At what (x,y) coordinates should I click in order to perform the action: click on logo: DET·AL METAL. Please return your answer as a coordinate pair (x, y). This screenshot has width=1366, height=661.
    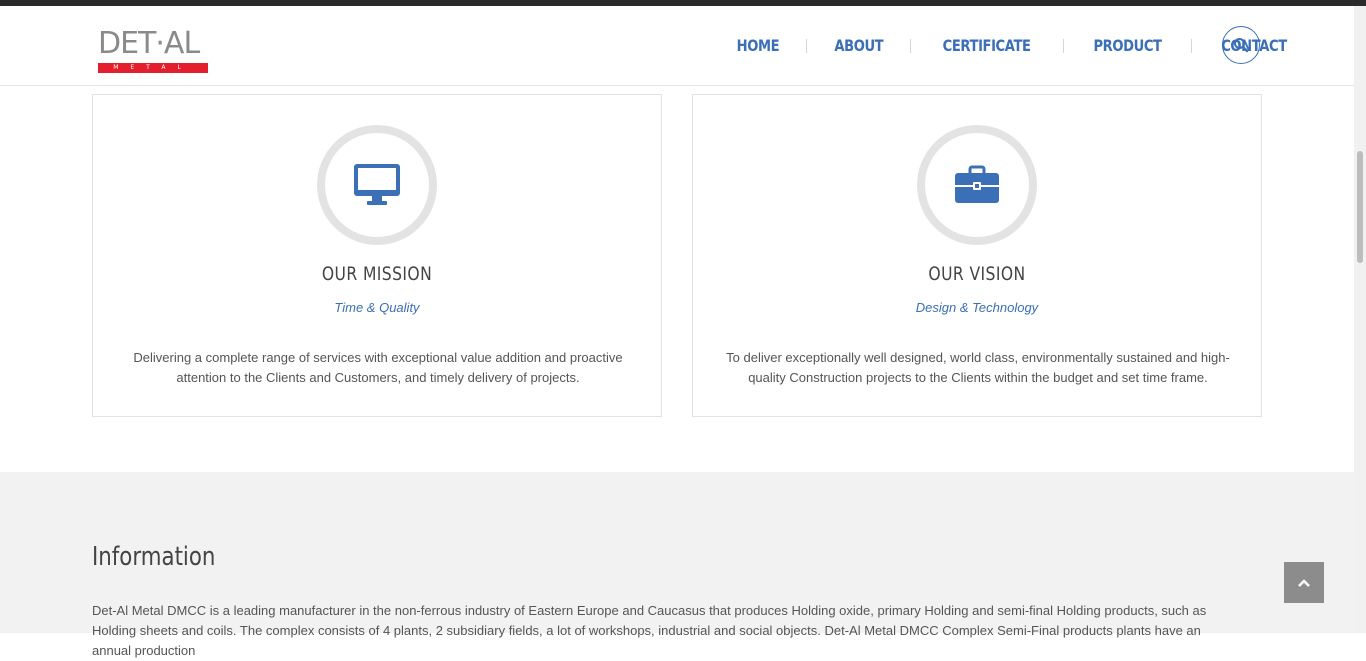
    Looking at the image, I should click on (154, 52).